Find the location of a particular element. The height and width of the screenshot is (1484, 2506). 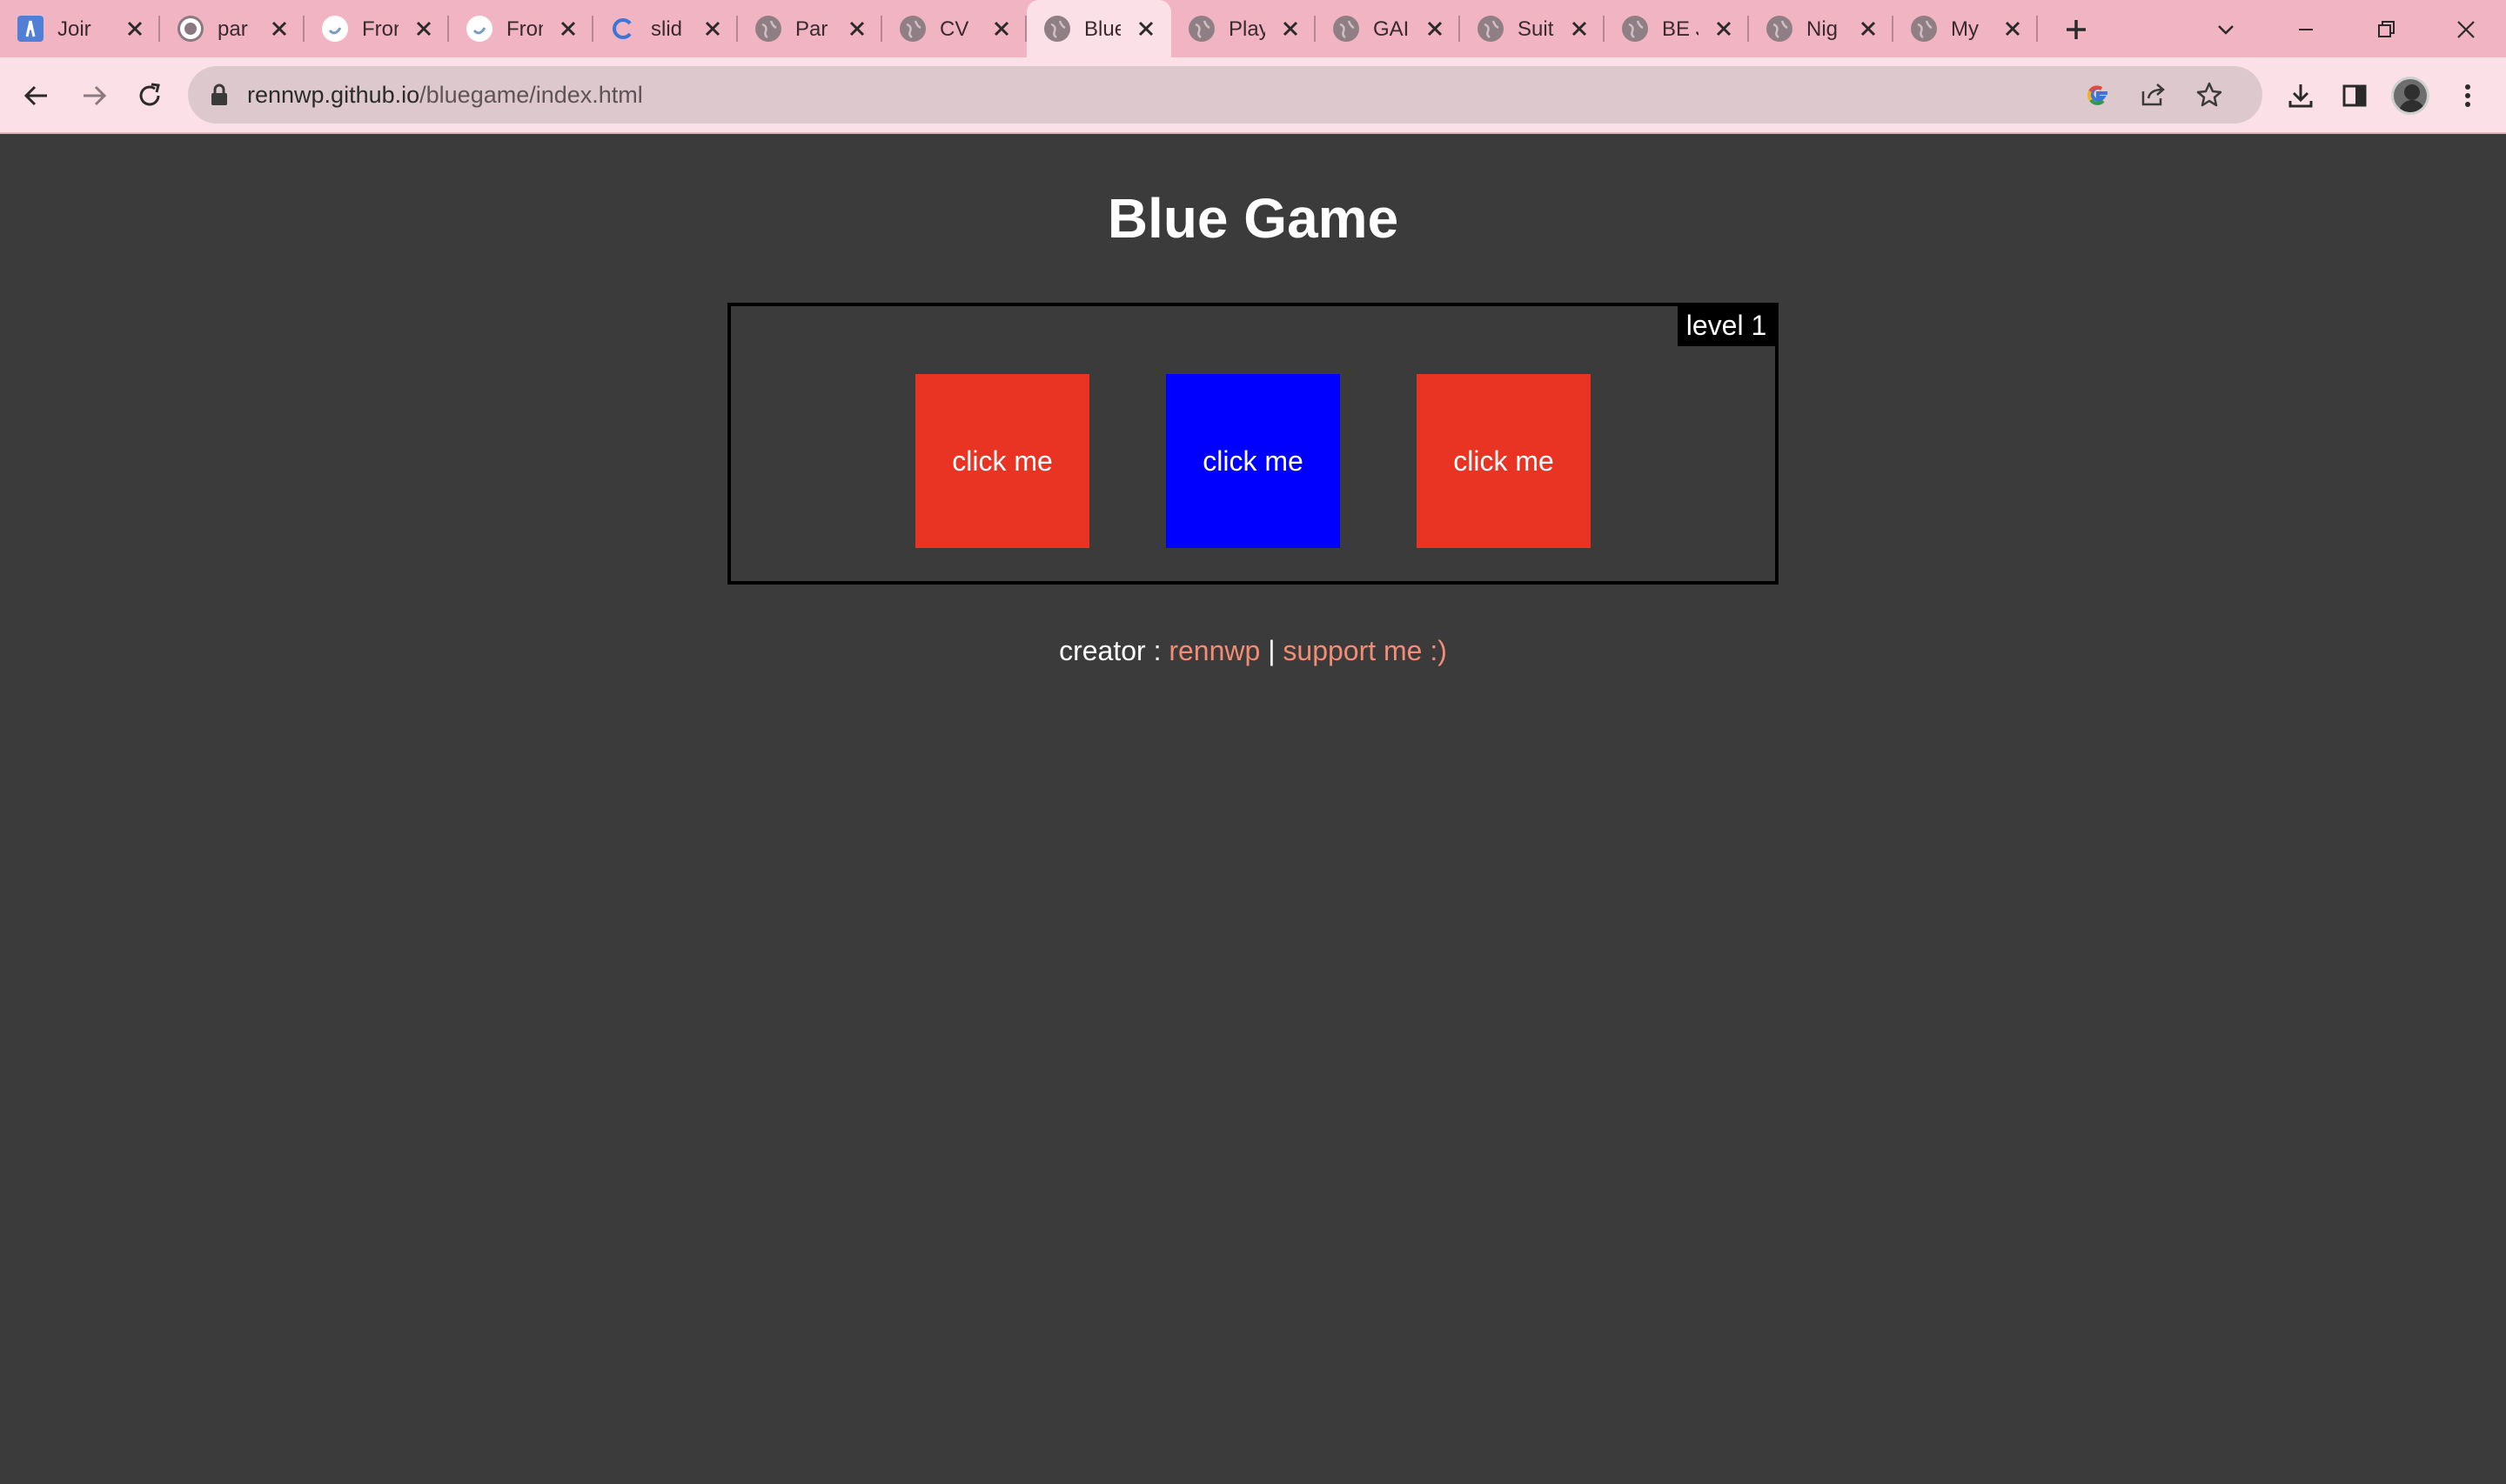

browser-tab: Nig is located at coordinates (1821, 28).